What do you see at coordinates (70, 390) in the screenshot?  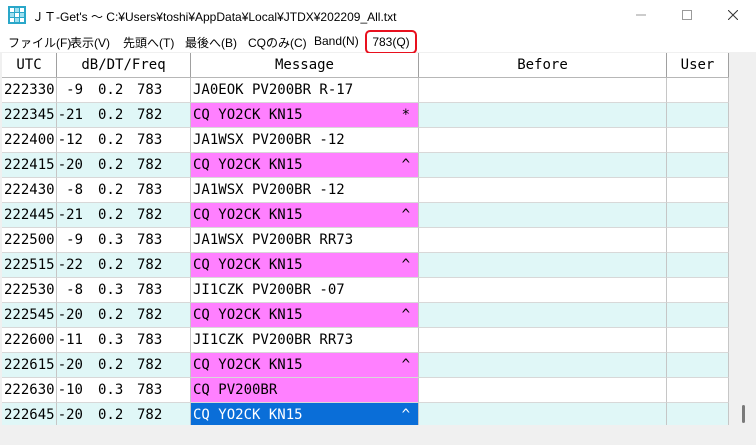 I see `cell-db: -10` at bounding box center [70, 390].